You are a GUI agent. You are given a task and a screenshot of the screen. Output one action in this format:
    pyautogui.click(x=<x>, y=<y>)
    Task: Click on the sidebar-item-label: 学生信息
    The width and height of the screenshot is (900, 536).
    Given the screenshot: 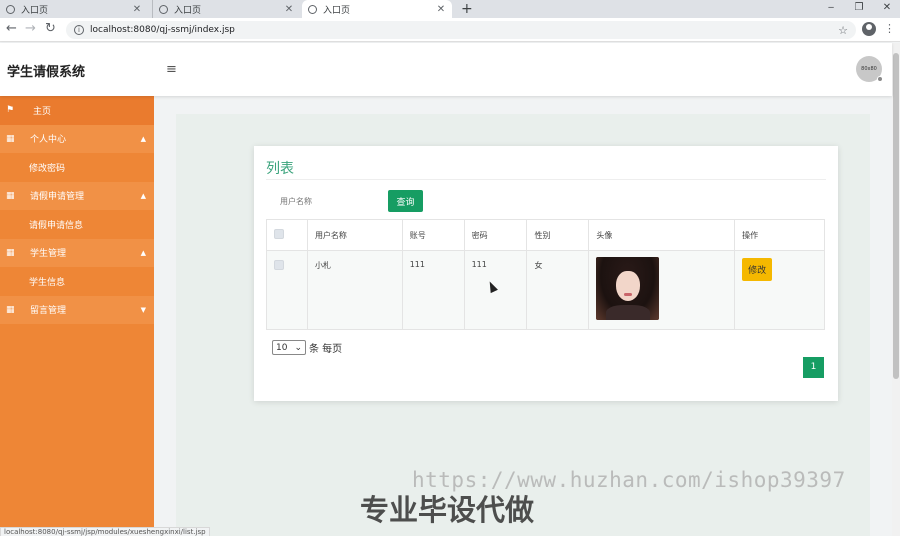 What is the action you would take?
    pyautogui.click(x=47, y=282)
    